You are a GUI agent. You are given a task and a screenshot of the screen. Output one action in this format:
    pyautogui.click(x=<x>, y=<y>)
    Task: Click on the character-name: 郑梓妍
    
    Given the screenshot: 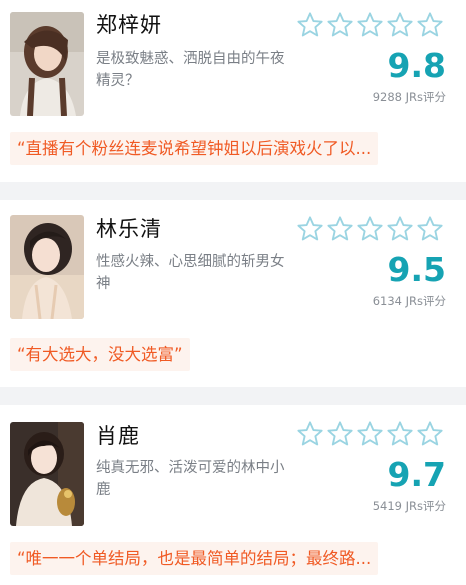 What is the action you would take?
    pyautogui.click(x=129, y=25)
    